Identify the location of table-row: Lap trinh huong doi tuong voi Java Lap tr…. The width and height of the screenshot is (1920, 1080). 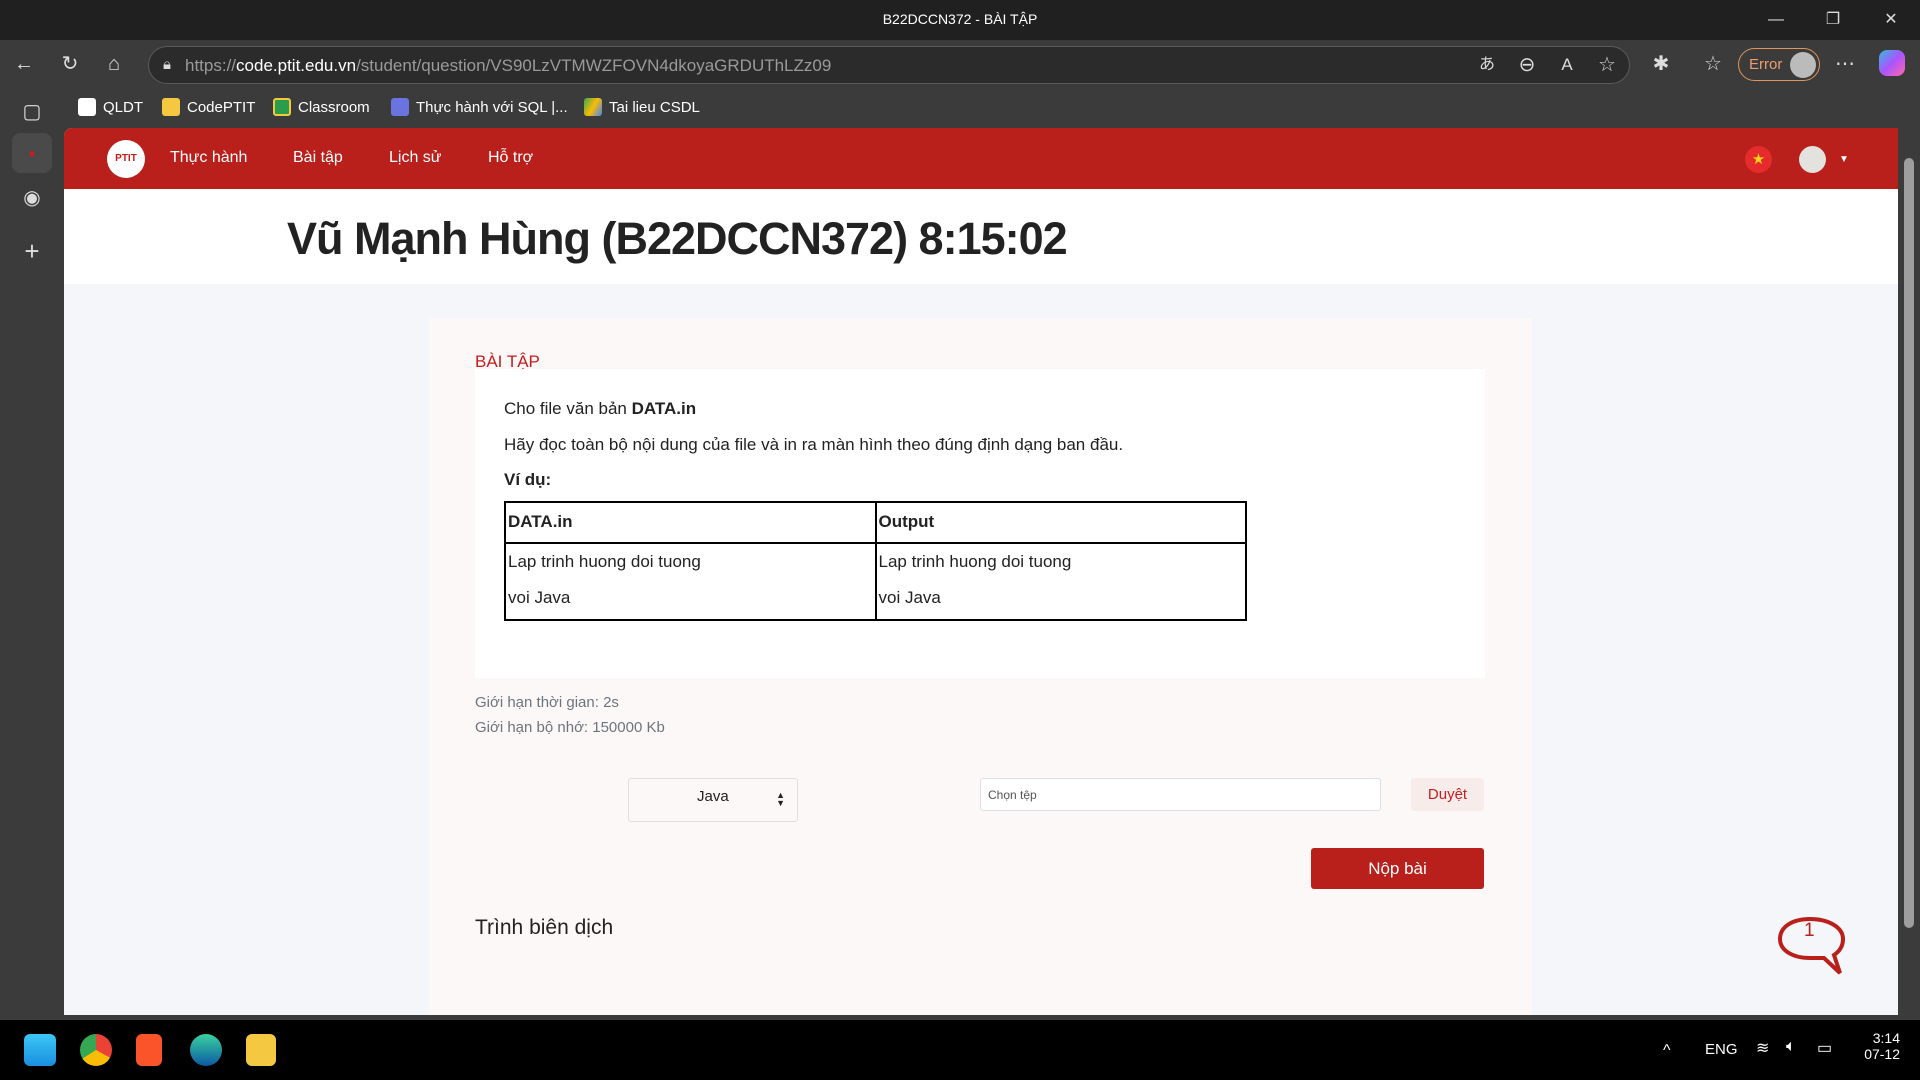
(875, 581).